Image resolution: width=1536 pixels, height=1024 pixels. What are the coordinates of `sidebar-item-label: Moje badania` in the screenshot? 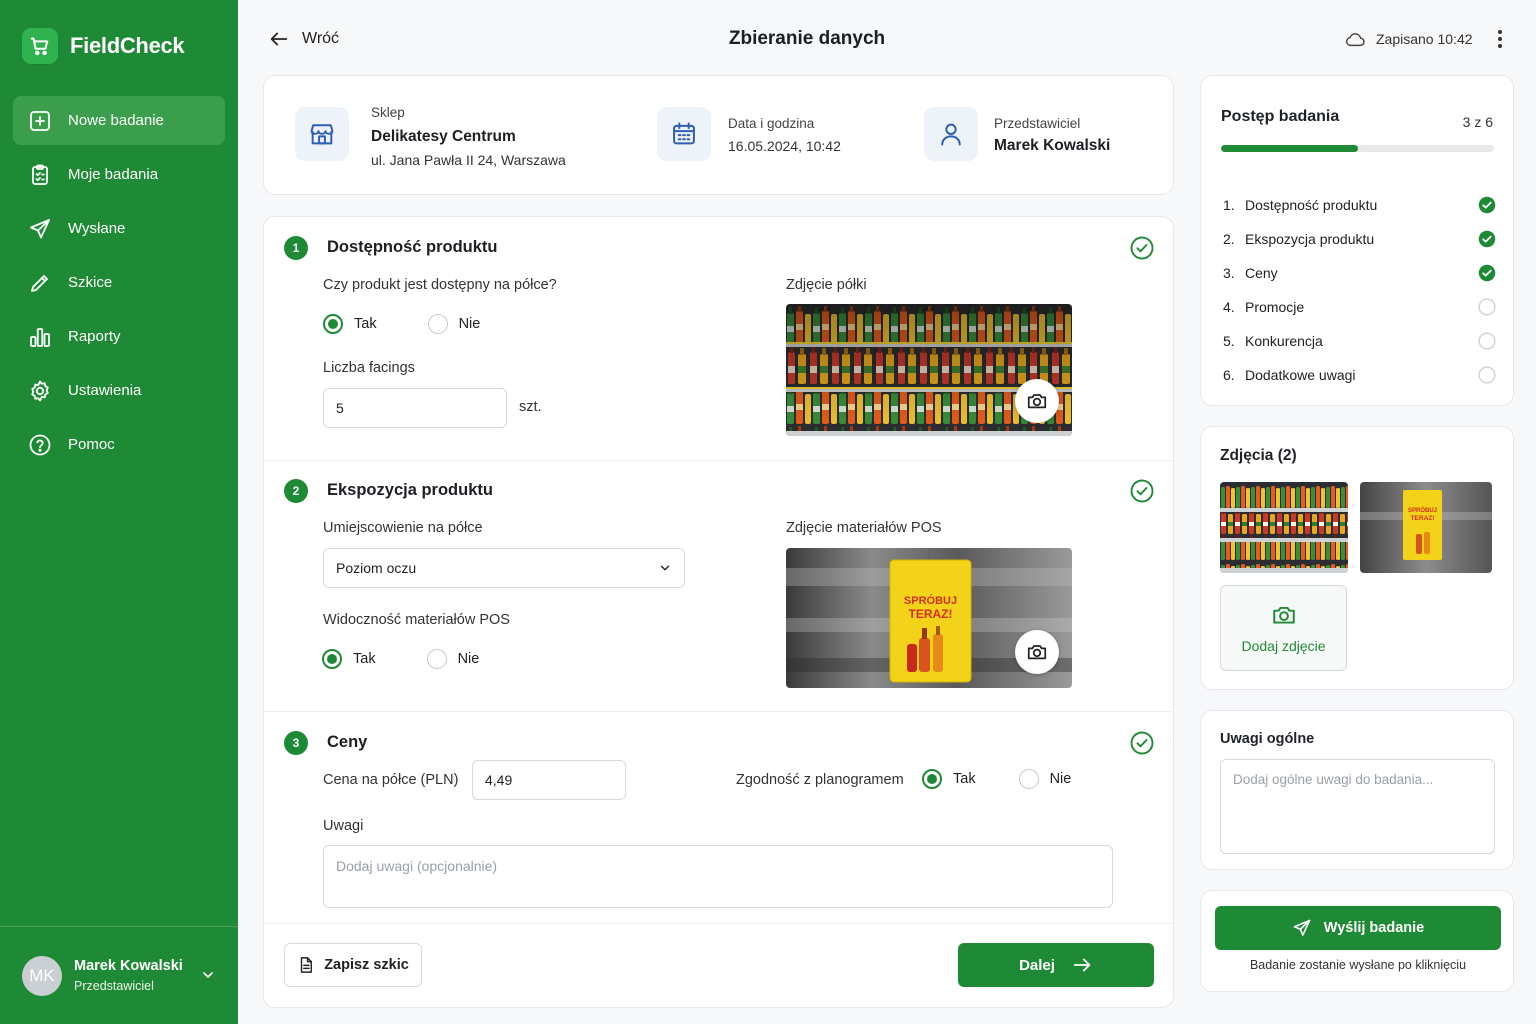 It's located at (113, 174).